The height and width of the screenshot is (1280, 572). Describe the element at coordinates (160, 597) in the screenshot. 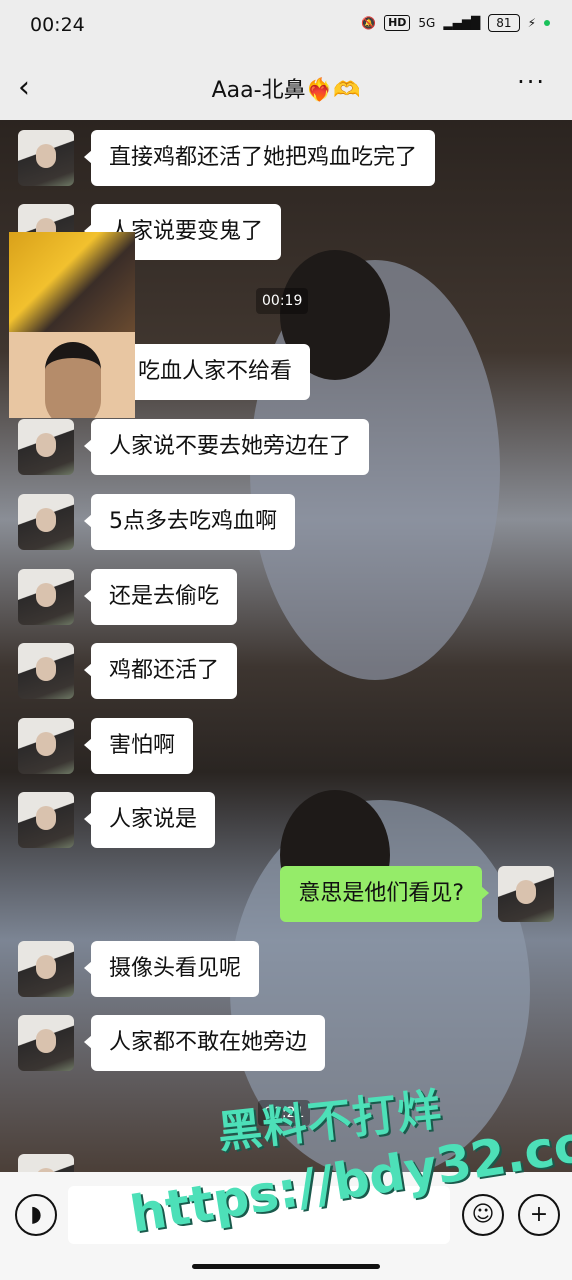

I see `message-bubble: 还是去偷吃` at that location.